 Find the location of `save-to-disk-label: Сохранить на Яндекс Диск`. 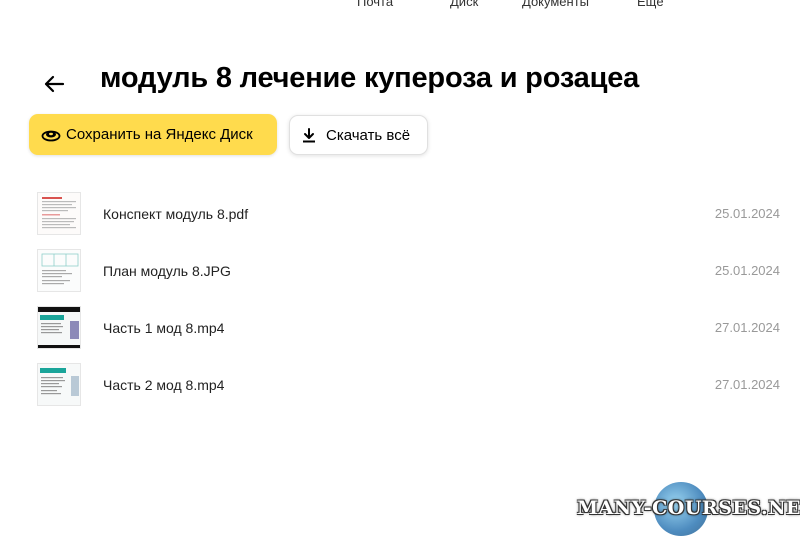

save-to-disk-label: Сохранить на Яндекс Диск is located at coordinates (159, 134).